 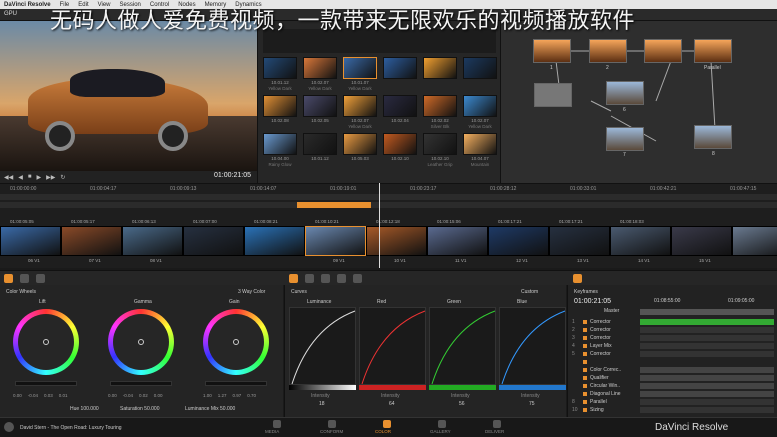 What do you see at coordinates (8, 278) in the screenshot?
I see `color-icon` at bounding box center [8, 278].